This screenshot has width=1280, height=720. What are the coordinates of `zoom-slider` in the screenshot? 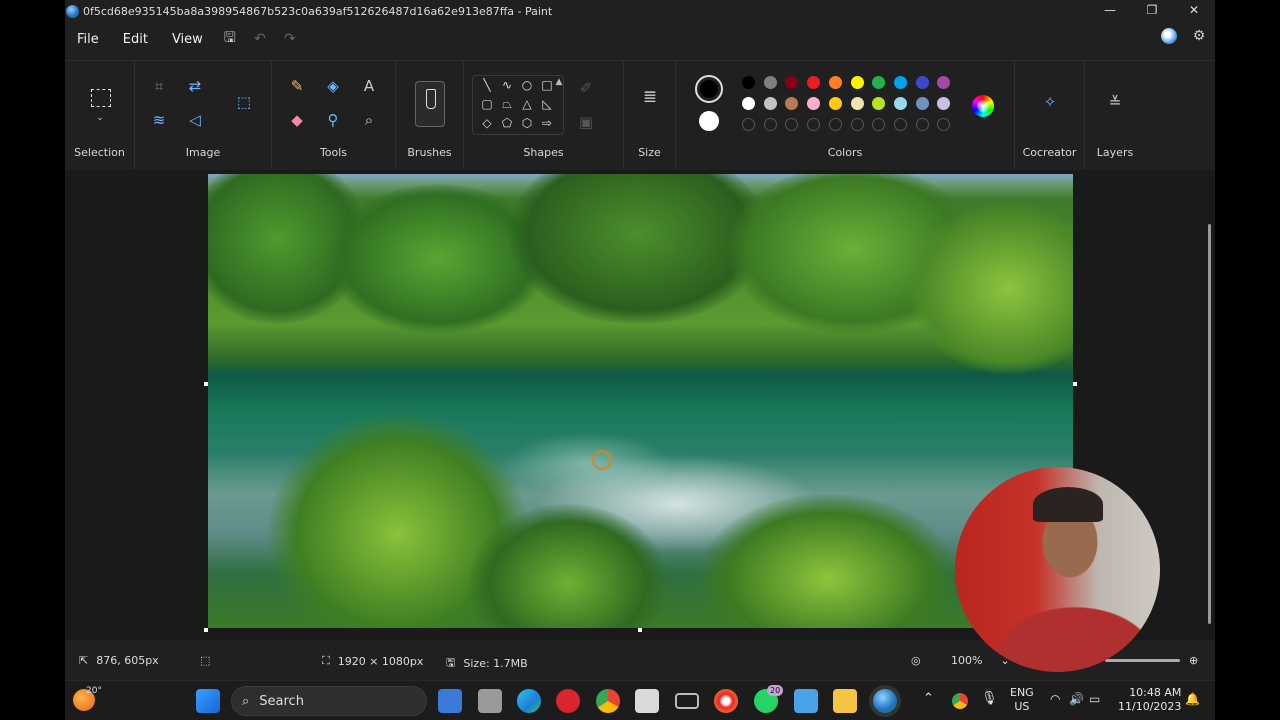 It's located at (1142, 660).